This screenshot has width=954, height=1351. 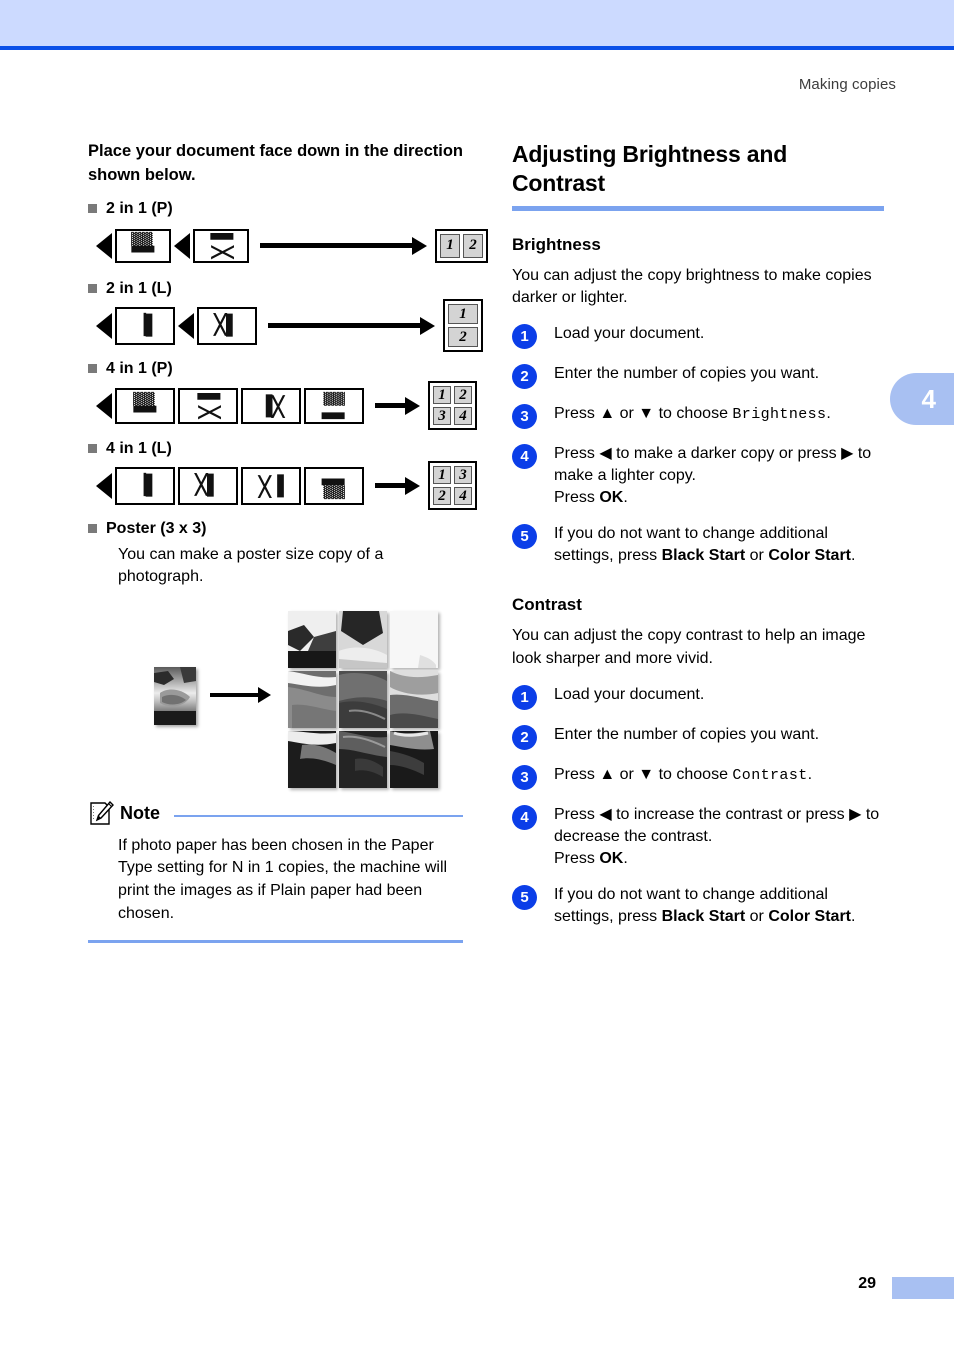 What do you see at coordinates (208, 485) in the screenshot?
I see `source-page-2: ╳▌` at bounding box center [208, 485].